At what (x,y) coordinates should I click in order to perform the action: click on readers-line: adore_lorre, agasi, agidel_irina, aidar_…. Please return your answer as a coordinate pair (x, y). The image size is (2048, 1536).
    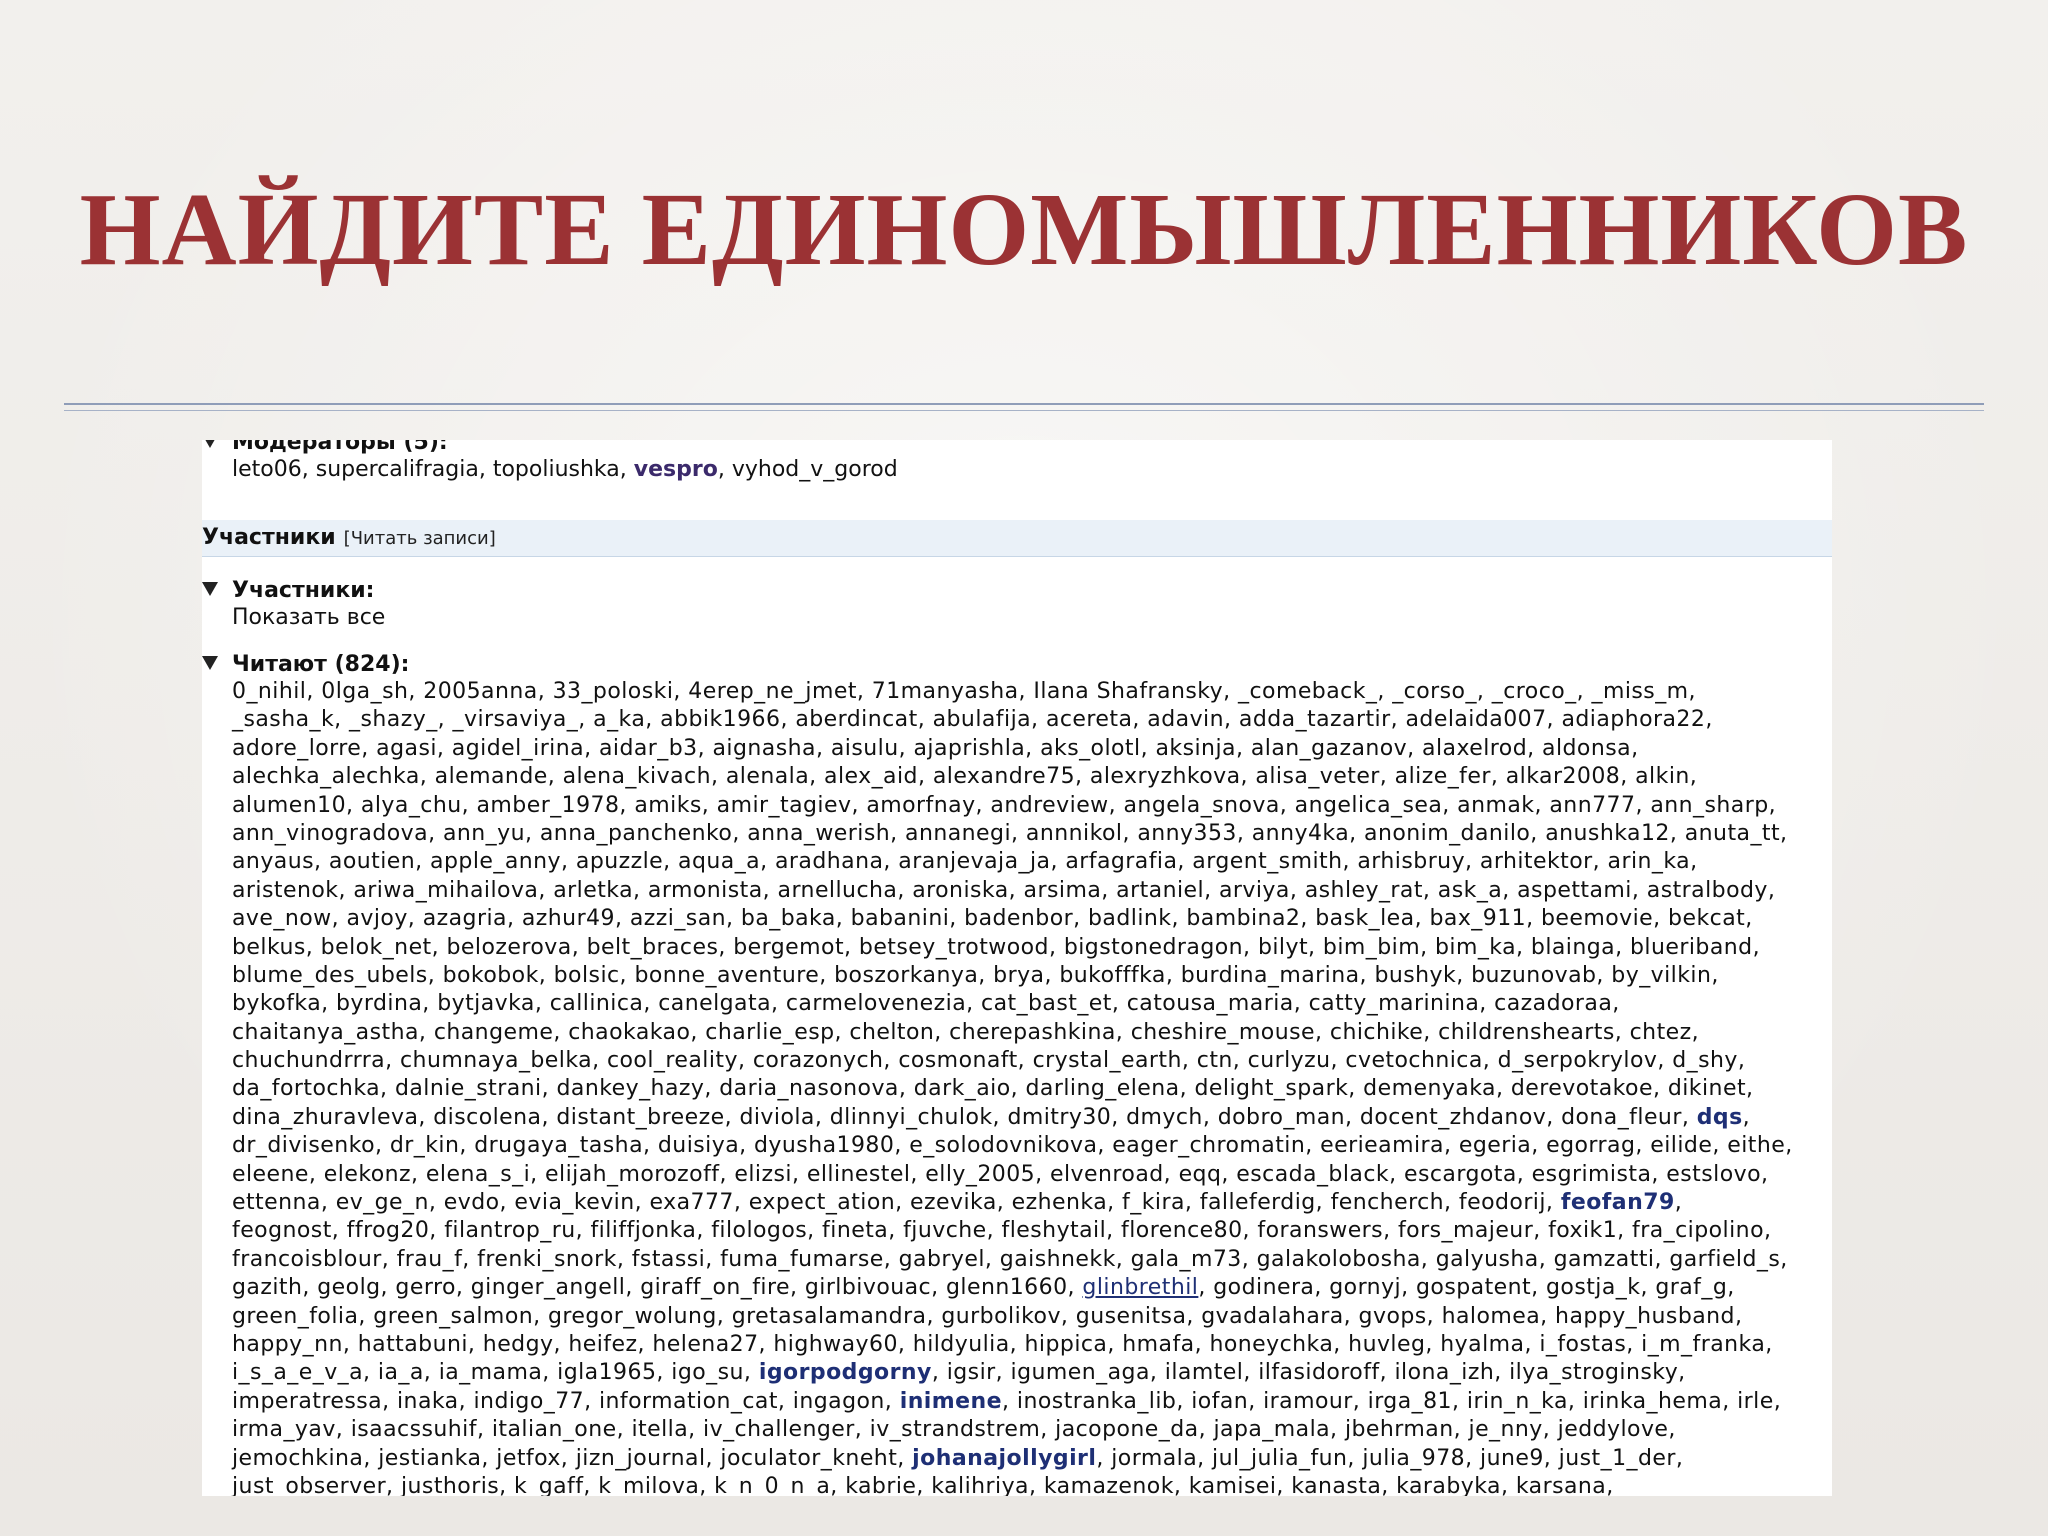
    Looking at the image, I should click on (1032, 749).